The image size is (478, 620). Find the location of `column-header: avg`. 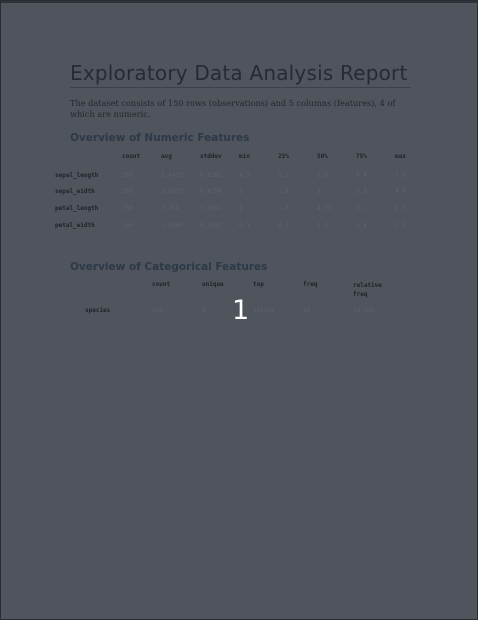

column-header: avg is located at coordinates (166, 156).